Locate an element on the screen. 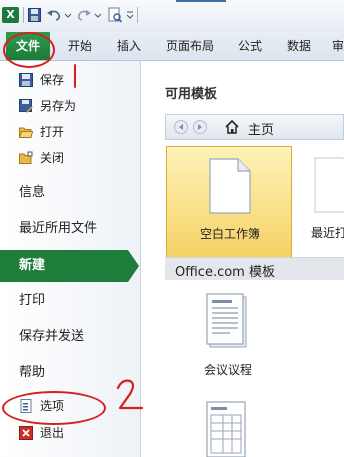 The width and height of the screenshot is (344, 457). arrow-right-icon is located at coordinates (200, 127).